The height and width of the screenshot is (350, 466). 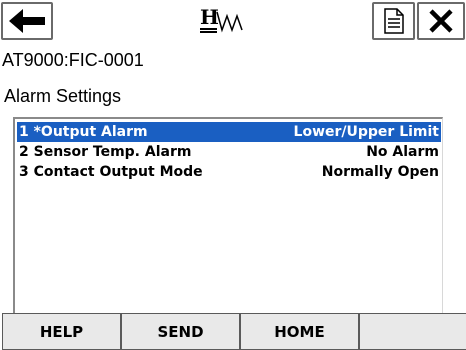 I want to click on document-icon, so click(x=393, y=21).